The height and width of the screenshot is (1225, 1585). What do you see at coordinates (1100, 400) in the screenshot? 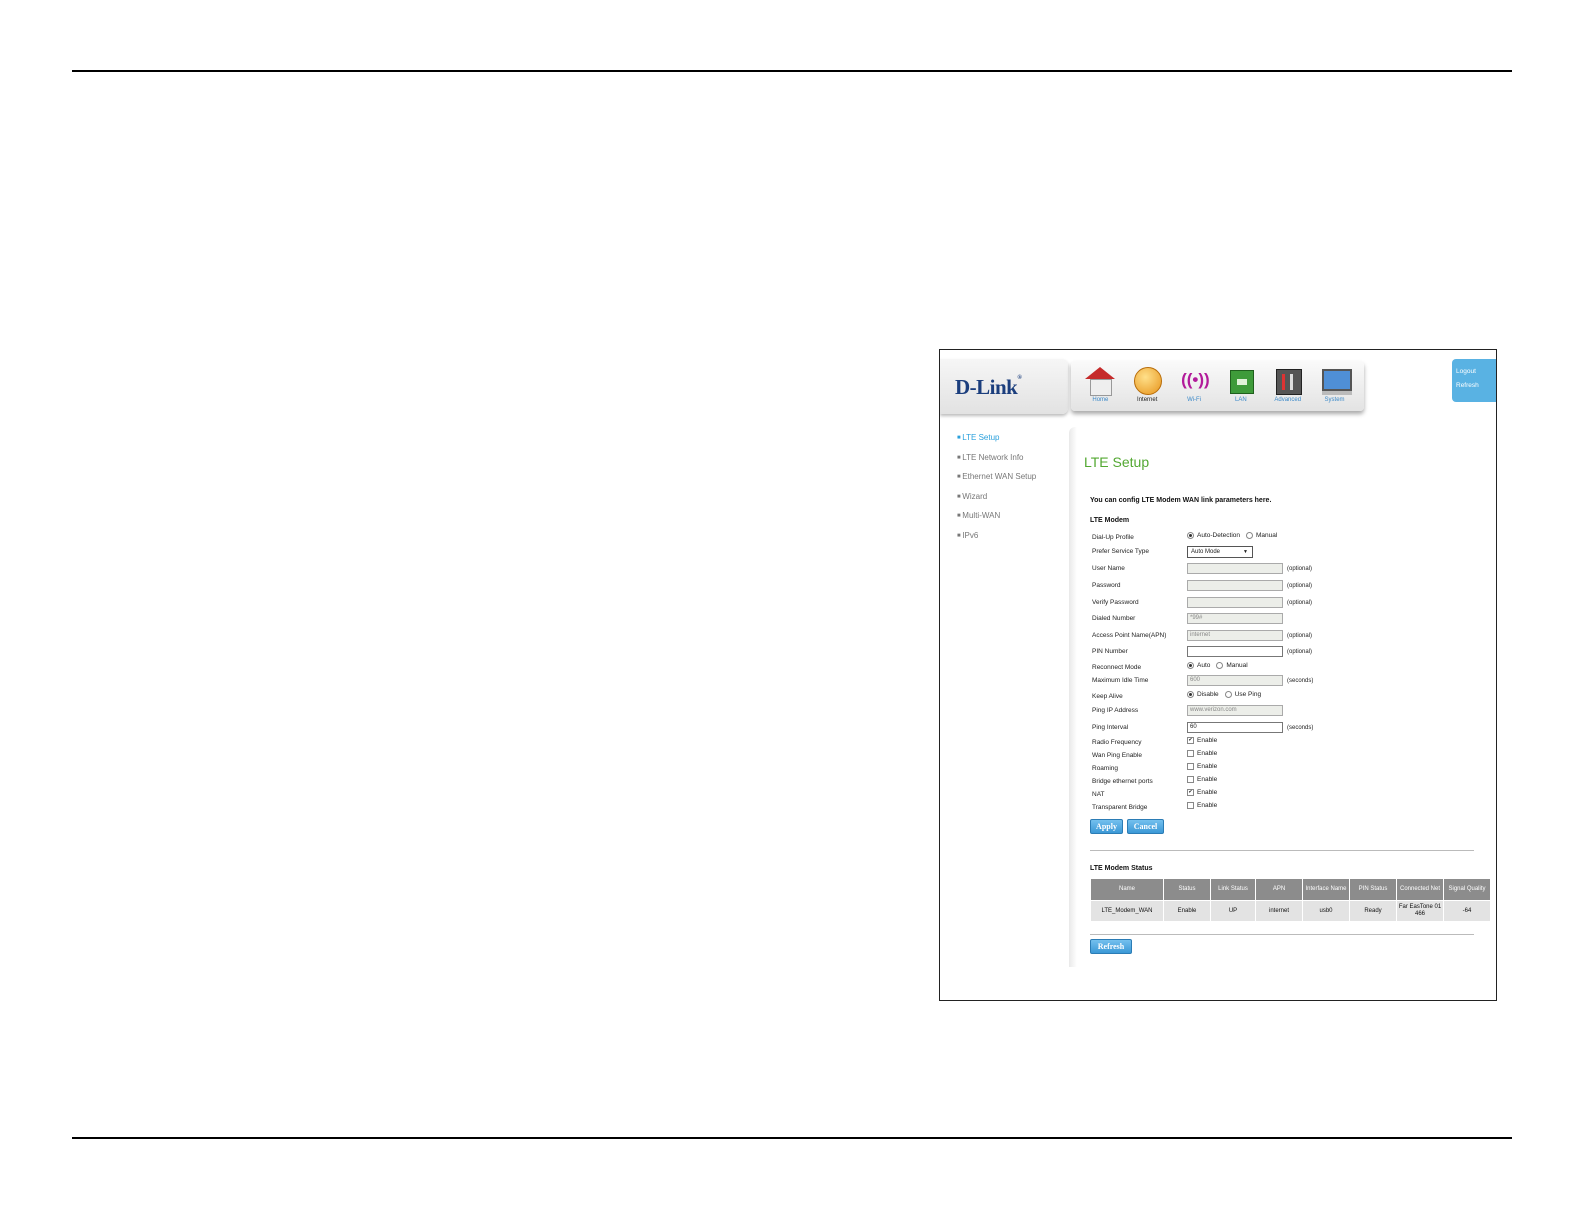
I see `nav-label: Home` at bounding box center [1100, 400].